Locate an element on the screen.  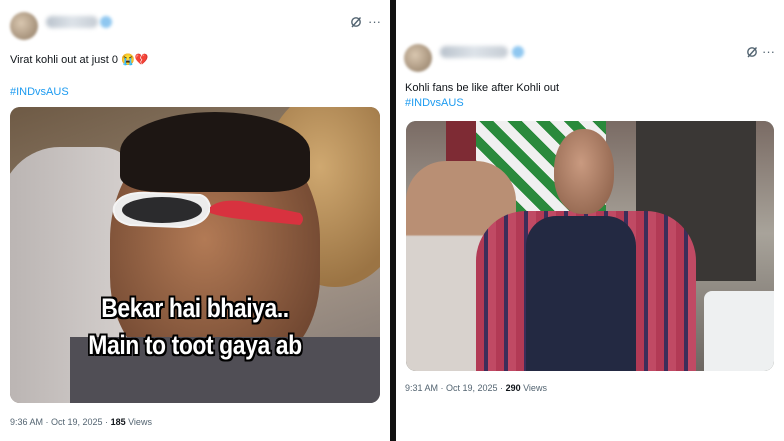
tweet-text: Virat kohli out at just 0 😭💔 is located at coordinates (79, 60).